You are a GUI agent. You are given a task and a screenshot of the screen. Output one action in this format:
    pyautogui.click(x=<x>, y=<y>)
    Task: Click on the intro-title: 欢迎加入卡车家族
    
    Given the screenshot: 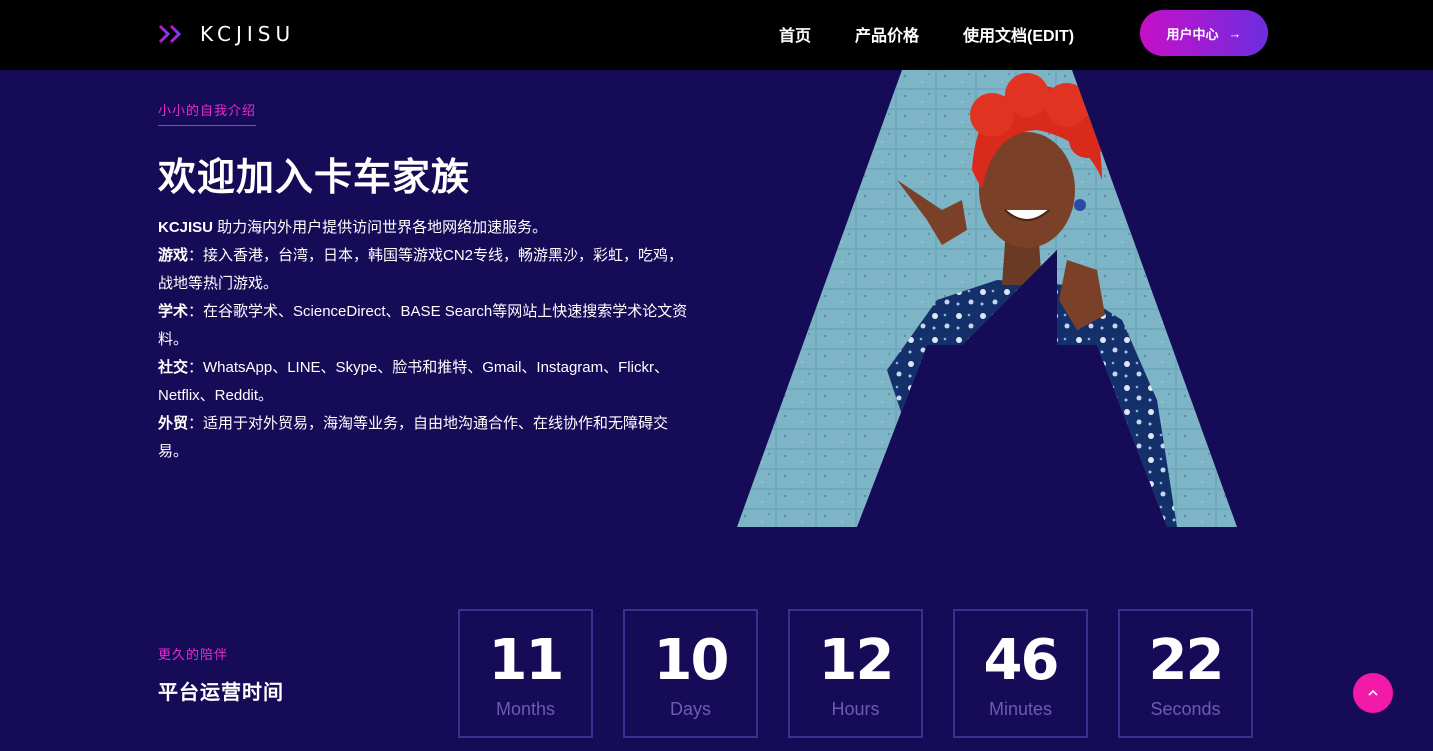 What is the action you would take?
    pyautogui.click(x=314, y=178)
    